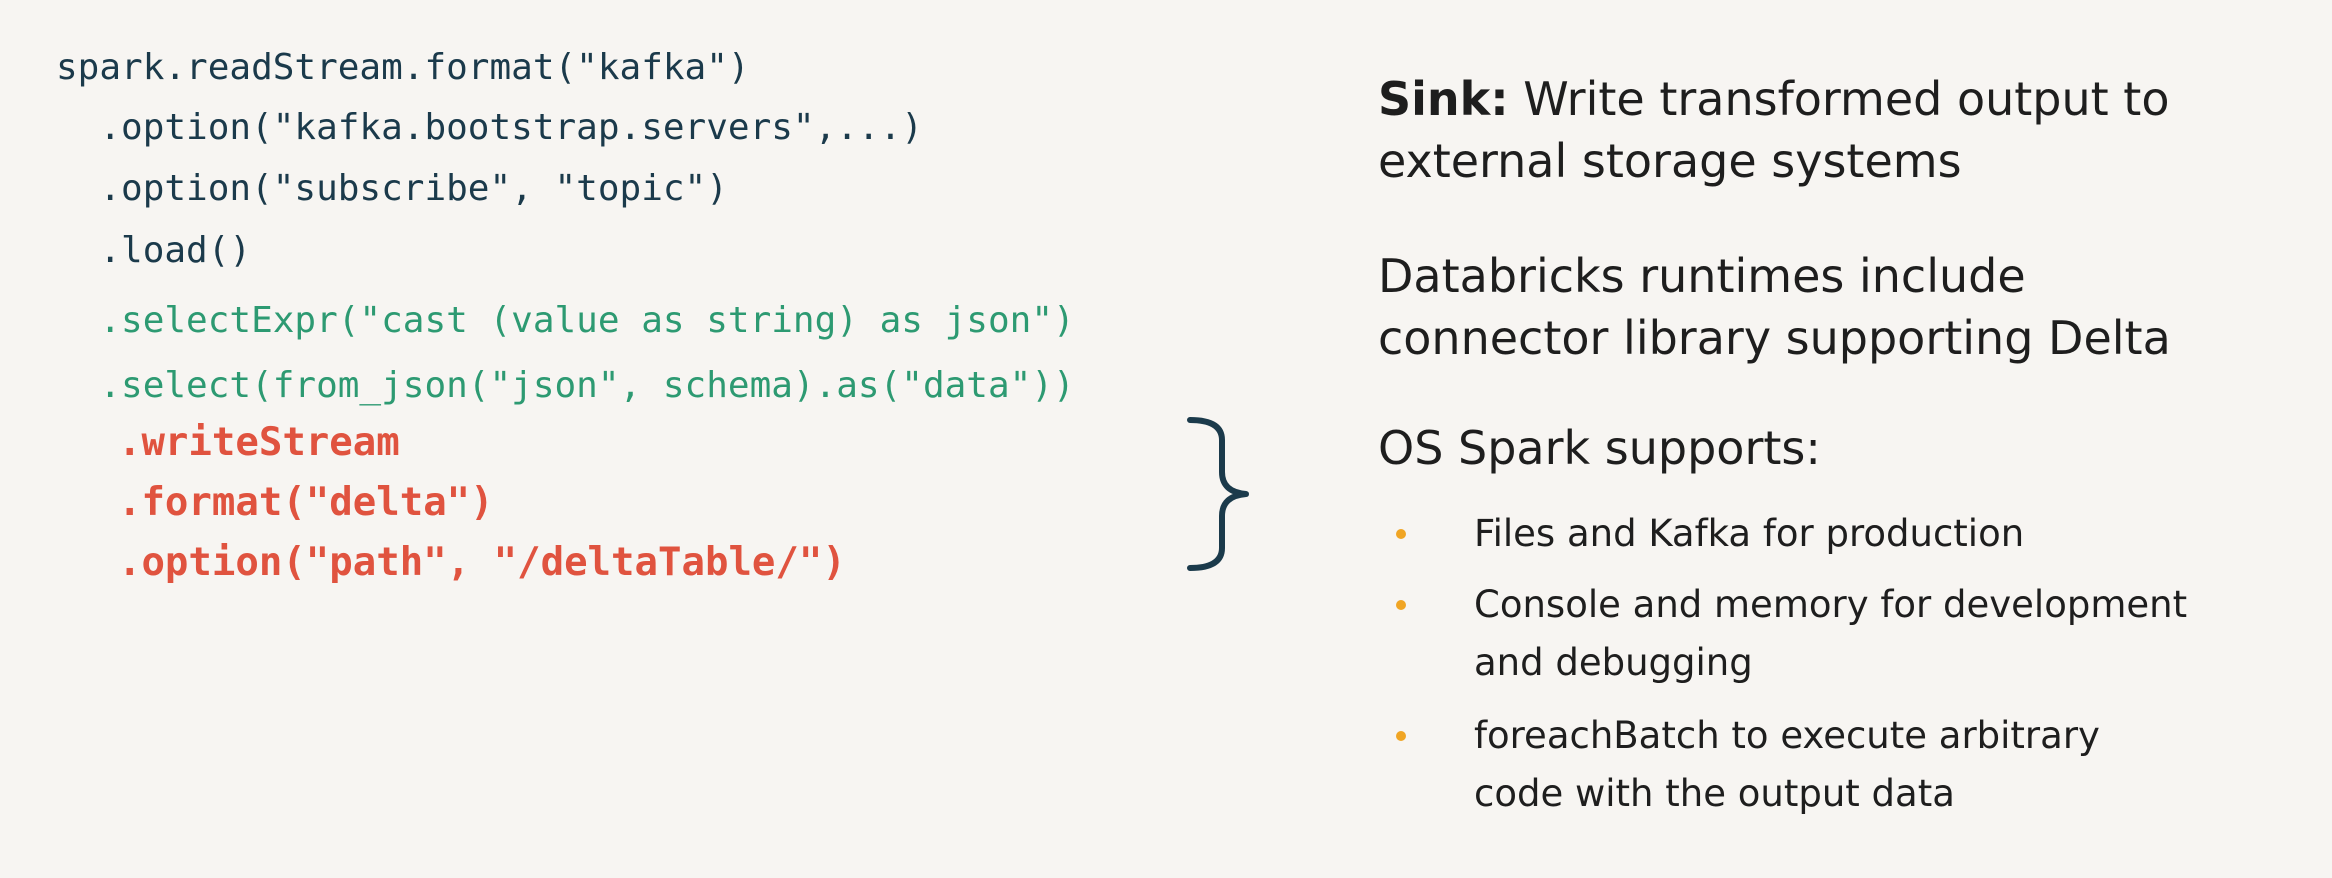 The height and width of the screenshot is (878, 2332). I want to click on curly-brace-icon, so click(1218, 494).